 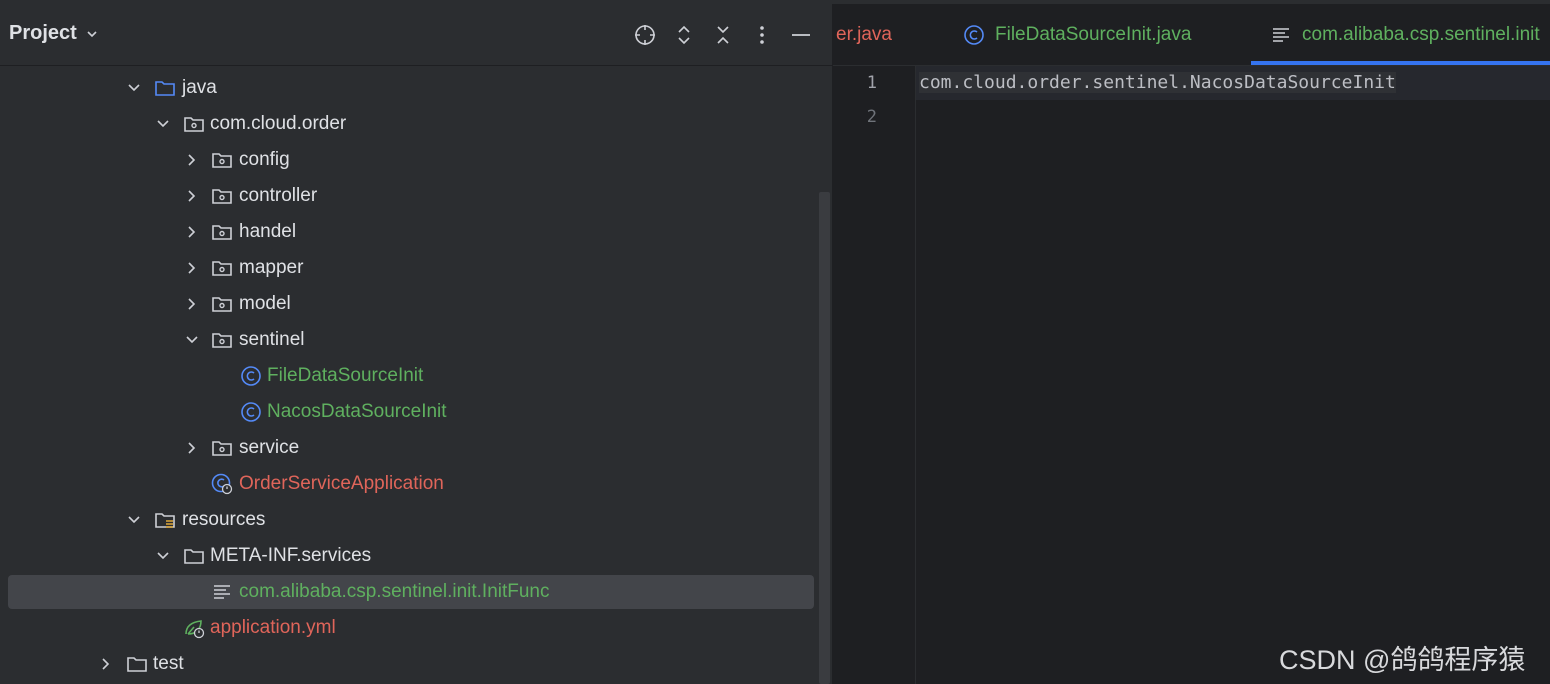 I want to click on tree-item-label: sentinel, so click(x=272, y=339).